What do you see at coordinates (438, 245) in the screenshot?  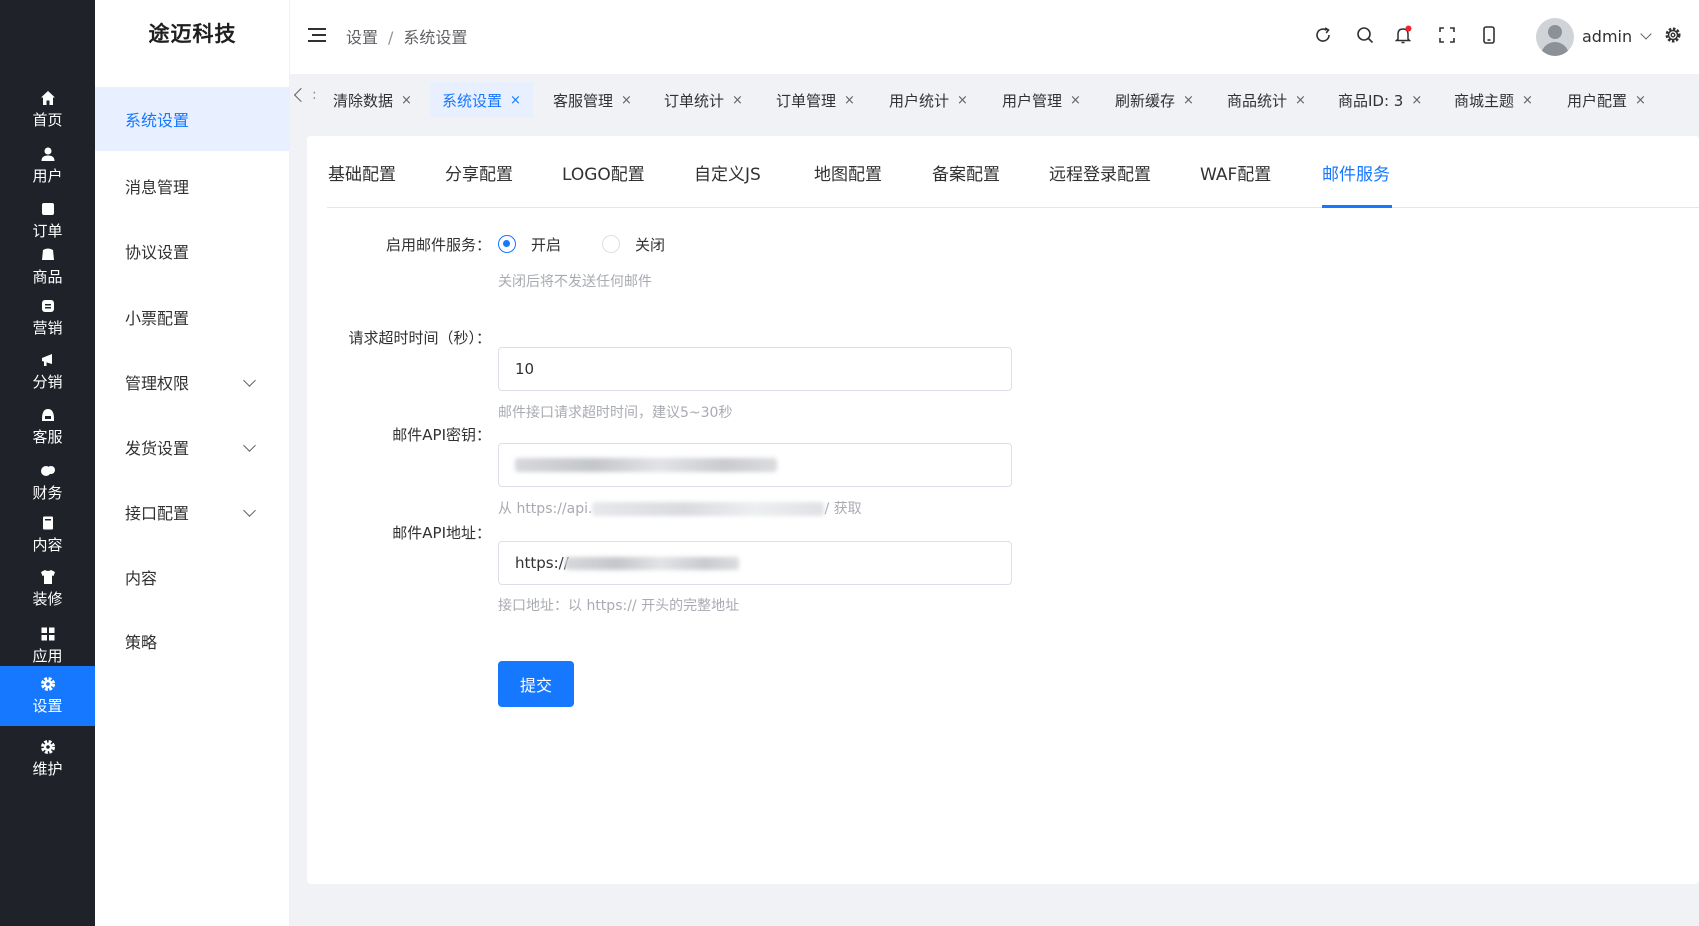 I see `enable-mail-label: 启用邮件服务：` at bounding box center [438, 245].